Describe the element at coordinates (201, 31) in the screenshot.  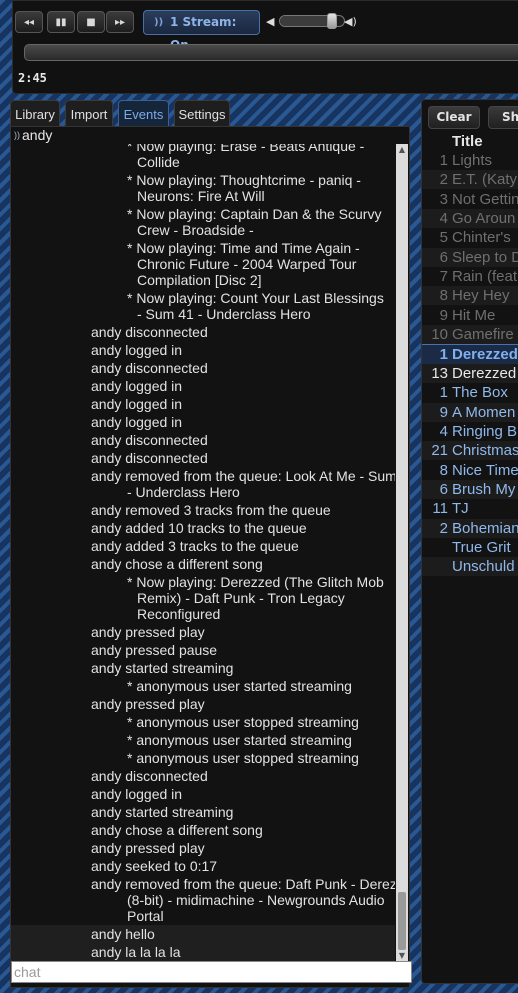
I see `stream-toggle-button: )) 1 Stream: On` at that location.